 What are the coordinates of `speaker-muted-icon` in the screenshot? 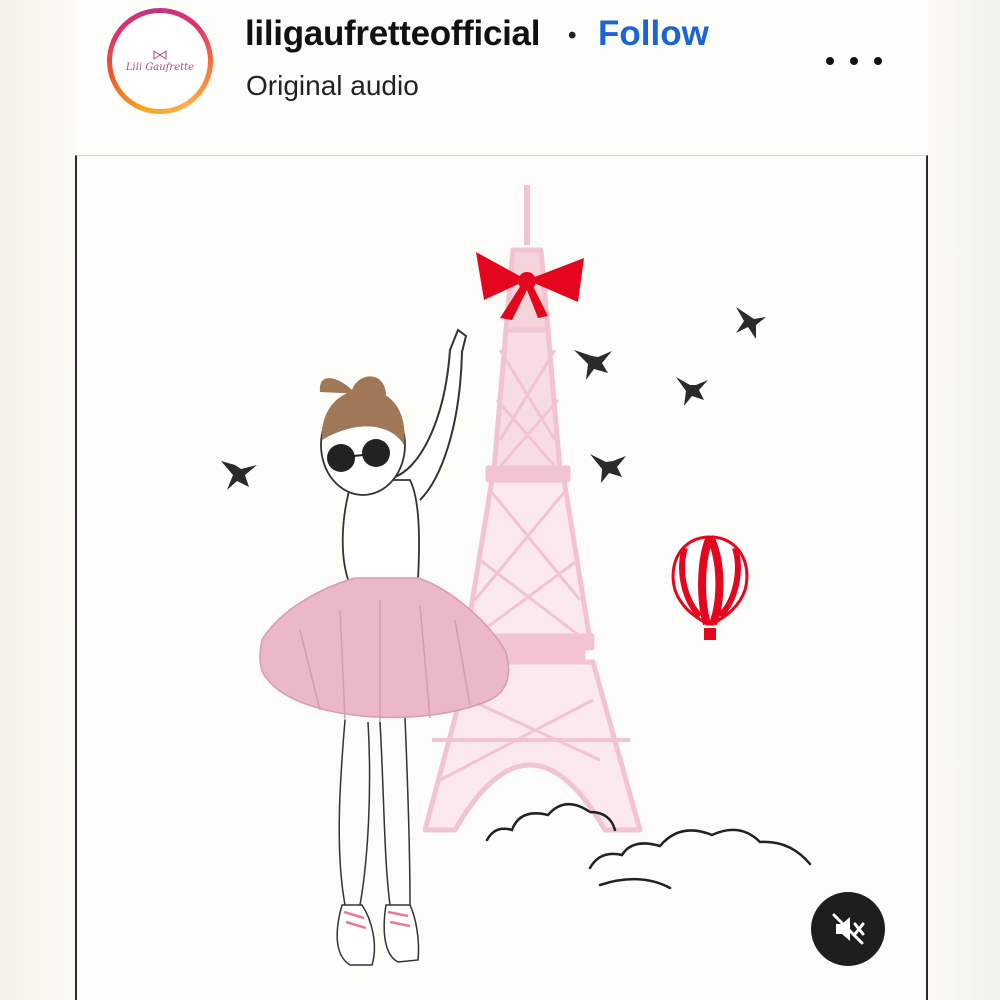 It's located at (848, 929).